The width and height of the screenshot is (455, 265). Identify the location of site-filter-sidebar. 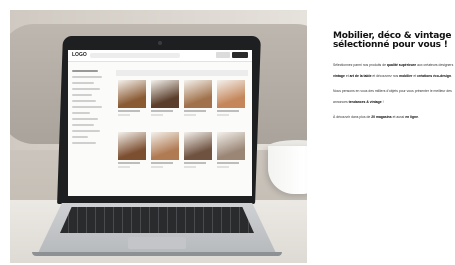
(92, 131).